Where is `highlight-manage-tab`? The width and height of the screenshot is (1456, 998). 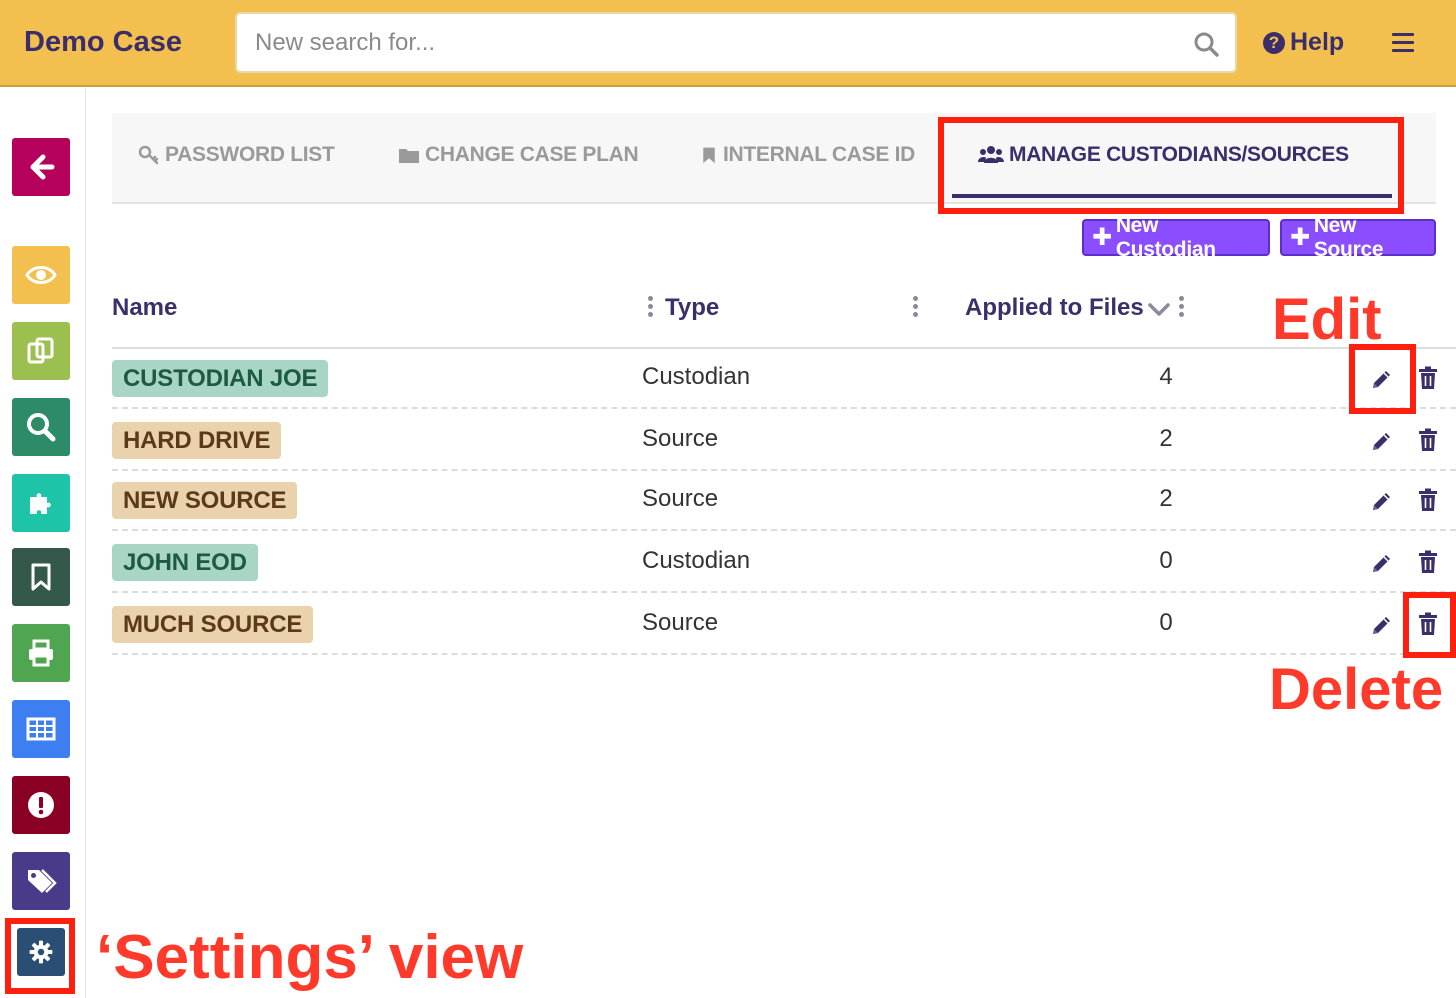
highlight-manage-tab is located at coordinates (1171, 165).